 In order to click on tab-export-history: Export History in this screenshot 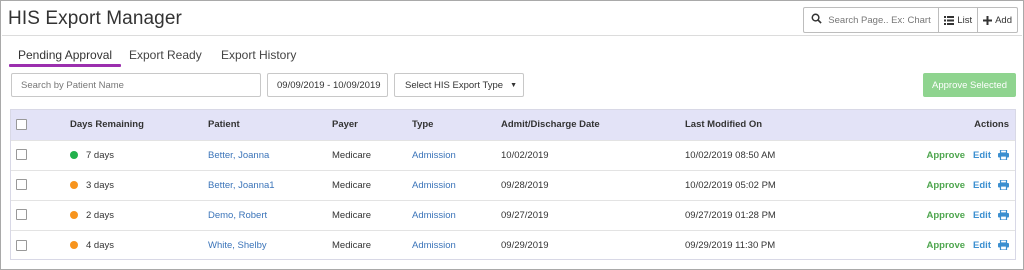, I will do `click(258, 55)`.